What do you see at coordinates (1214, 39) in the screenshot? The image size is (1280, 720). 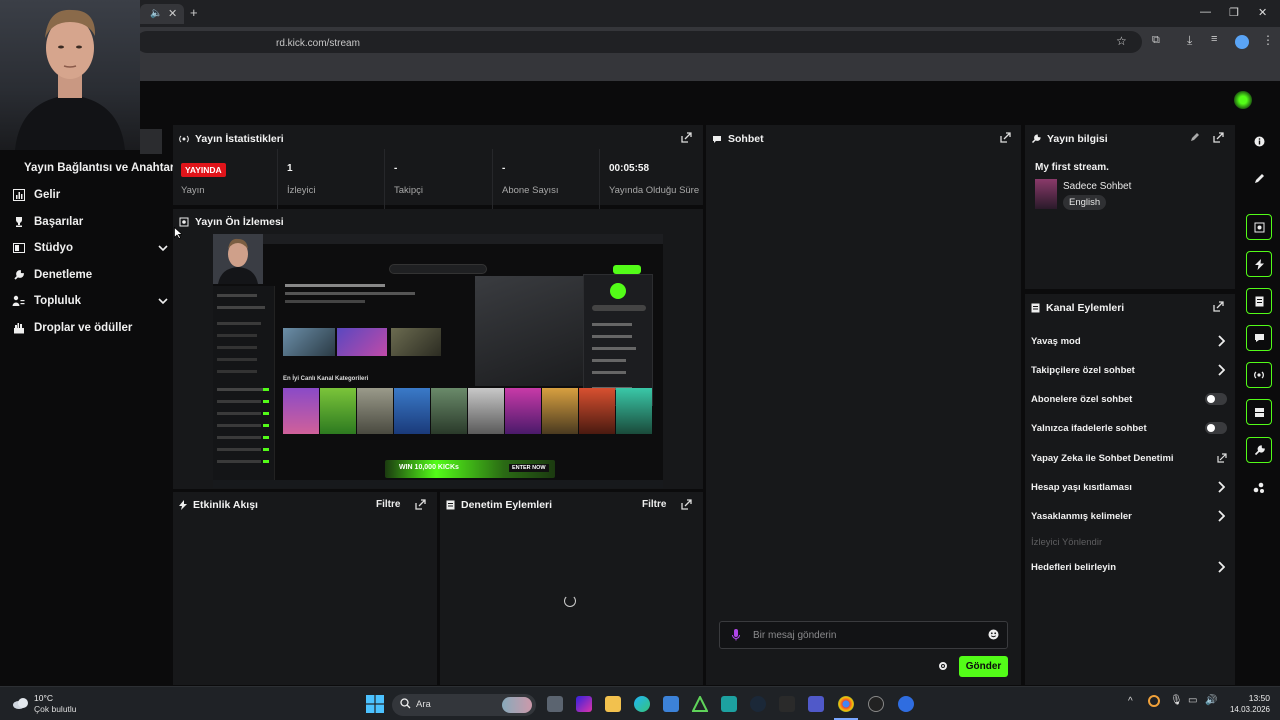 I see `reading-list-icon: ≡` at bounding box center [1214, 39].